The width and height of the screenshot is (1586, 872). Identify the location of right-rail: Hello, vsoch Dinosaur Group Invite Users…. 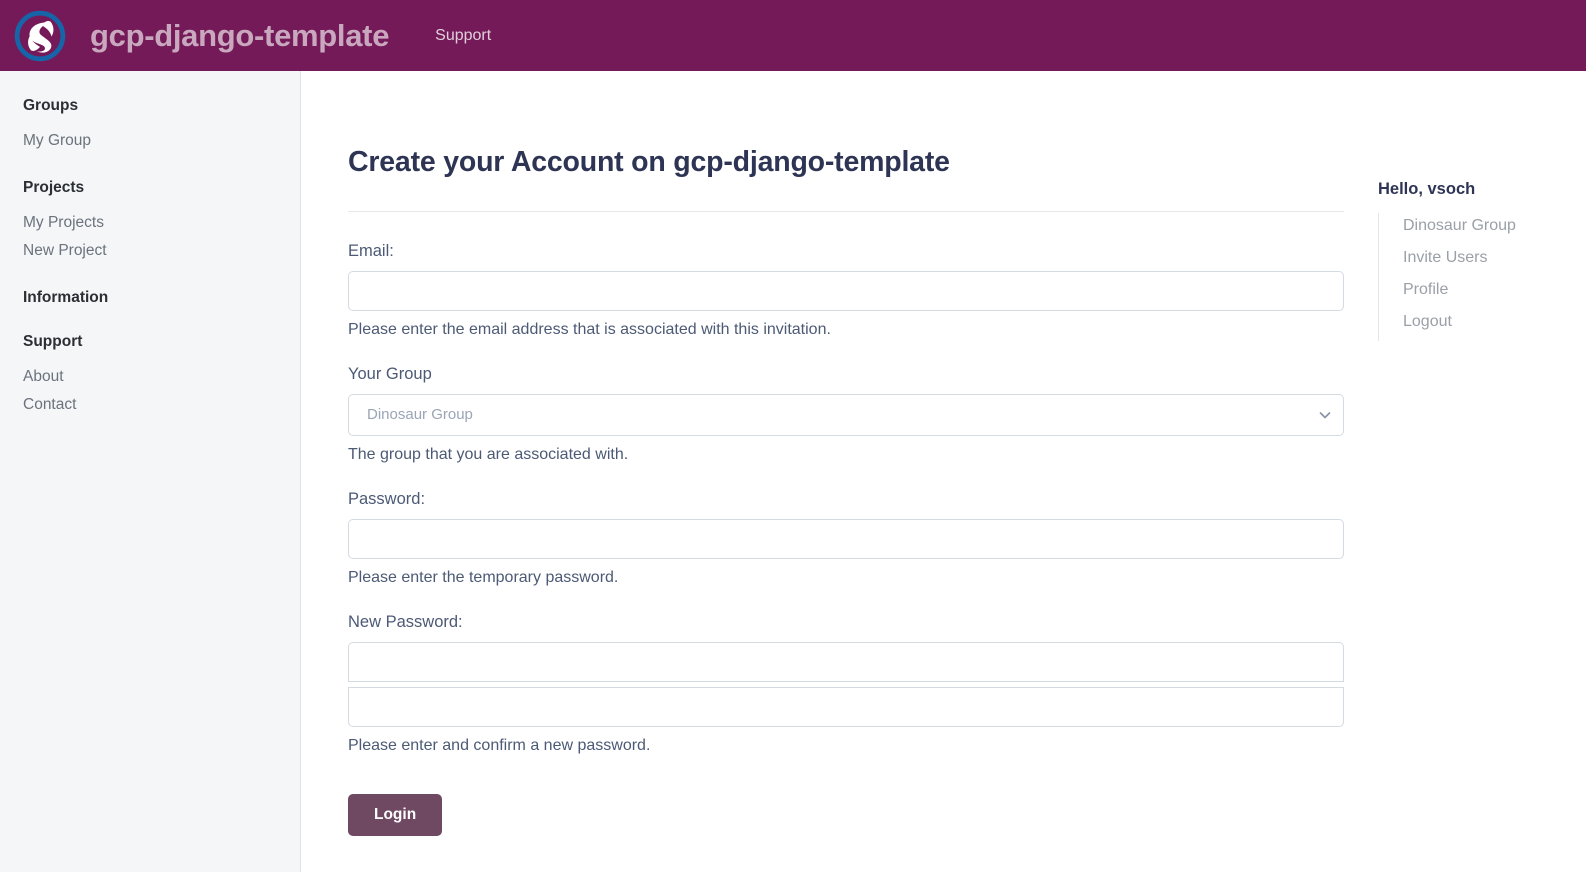
(1482, 509).